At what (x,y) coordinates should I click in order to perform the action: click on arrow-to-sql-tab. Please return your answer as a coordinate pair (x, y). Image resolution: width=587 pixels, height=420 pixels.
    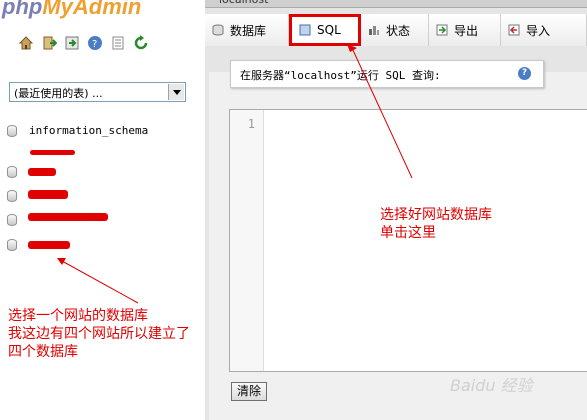
    Looking at the image, I should click on (382, 113).